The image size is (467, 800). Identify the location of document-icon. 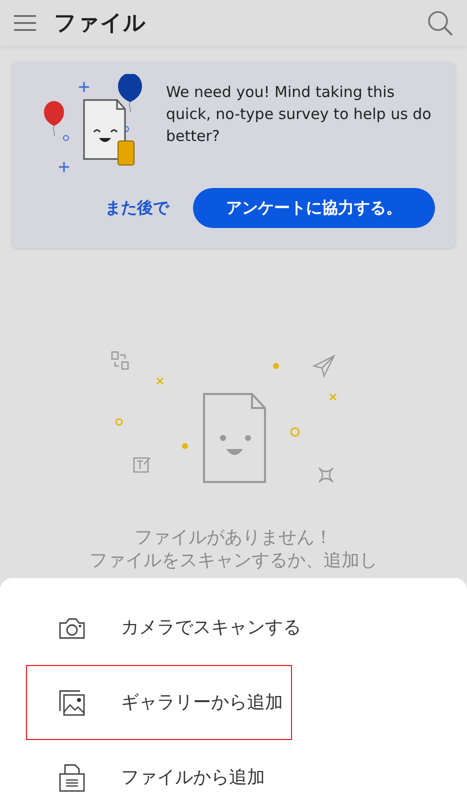
(72, 778).